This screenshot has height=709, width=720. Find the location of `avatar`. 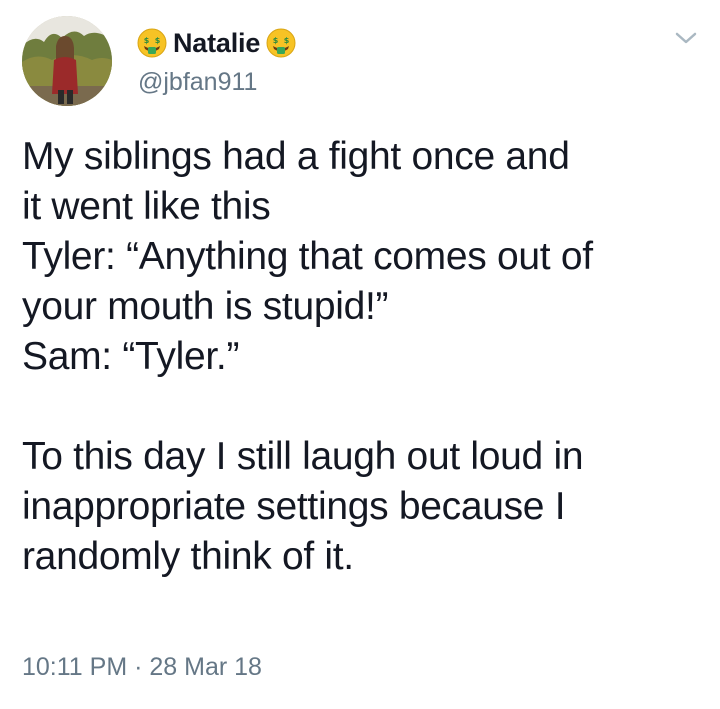

avatar is located at coordinates (67, 61).